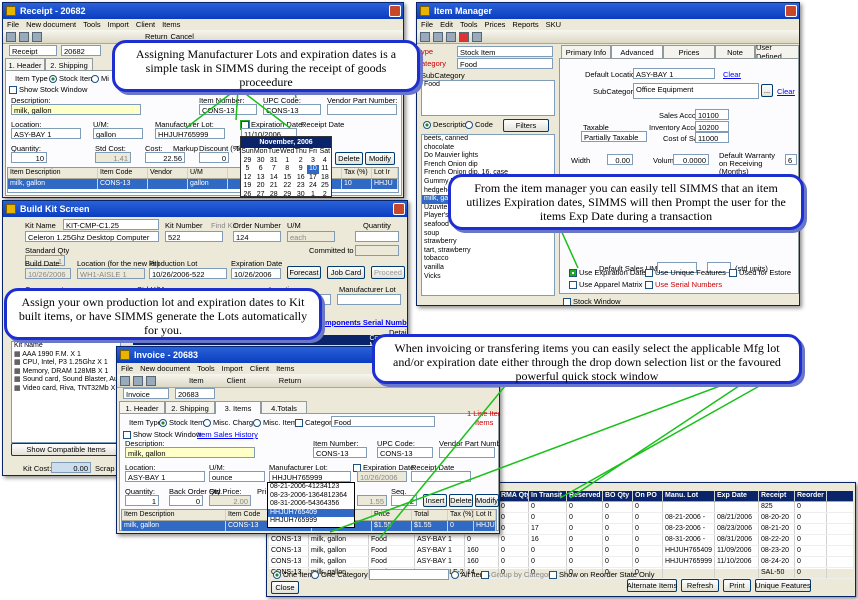  Describe the element at coordinates (165, 368) in the screenshot. I see `menu-new-document: New document` at that location.